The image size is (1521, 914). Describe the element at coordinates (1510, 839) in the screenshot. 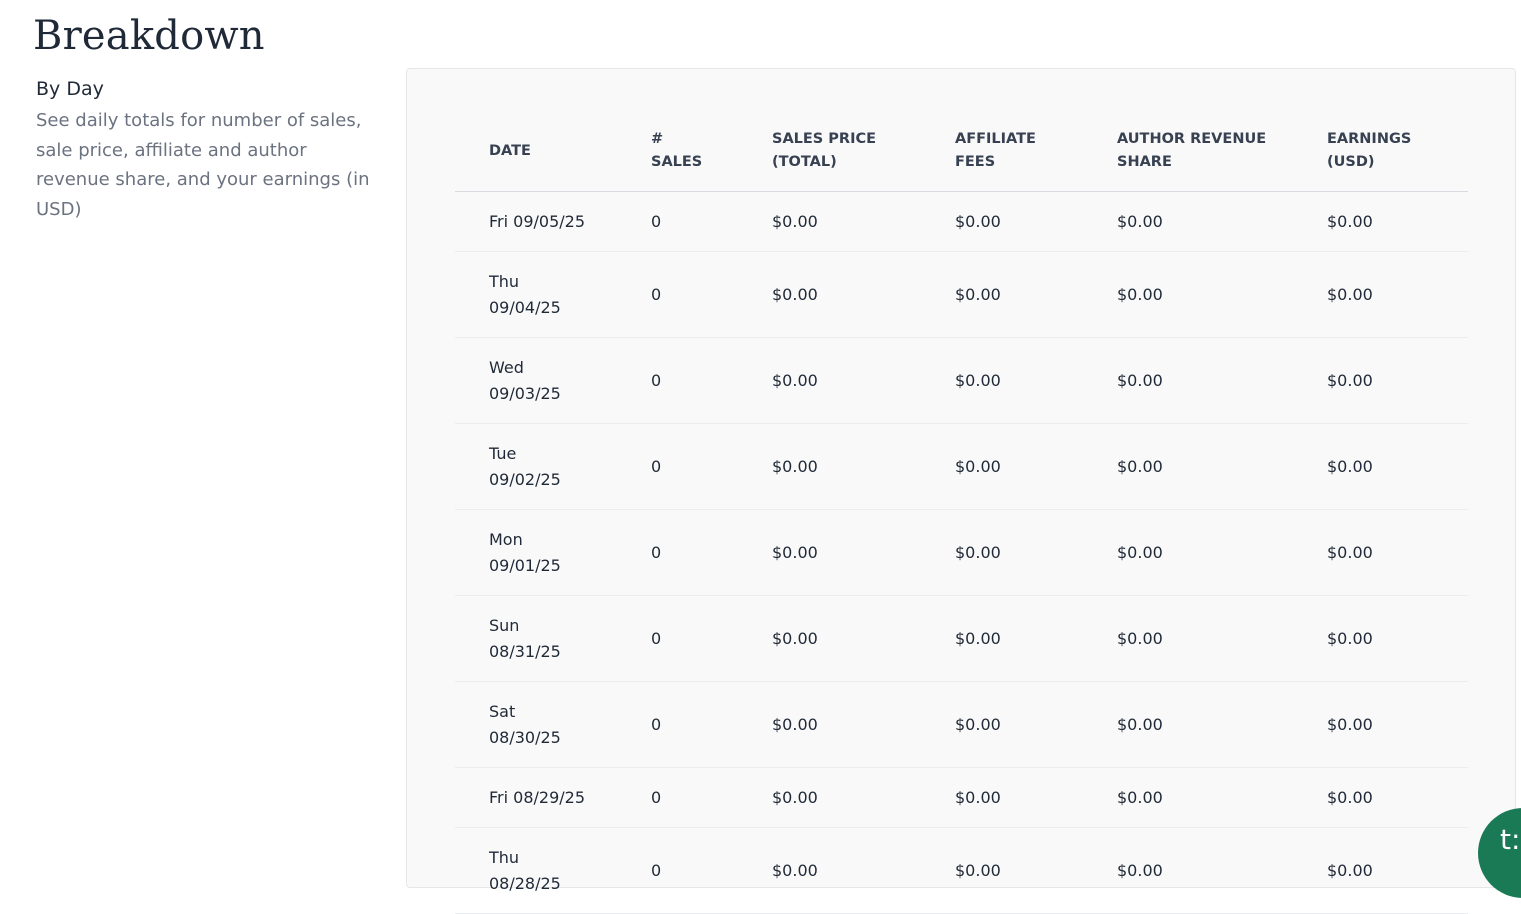

I see `chat-launcher-icon: t:` at that location.